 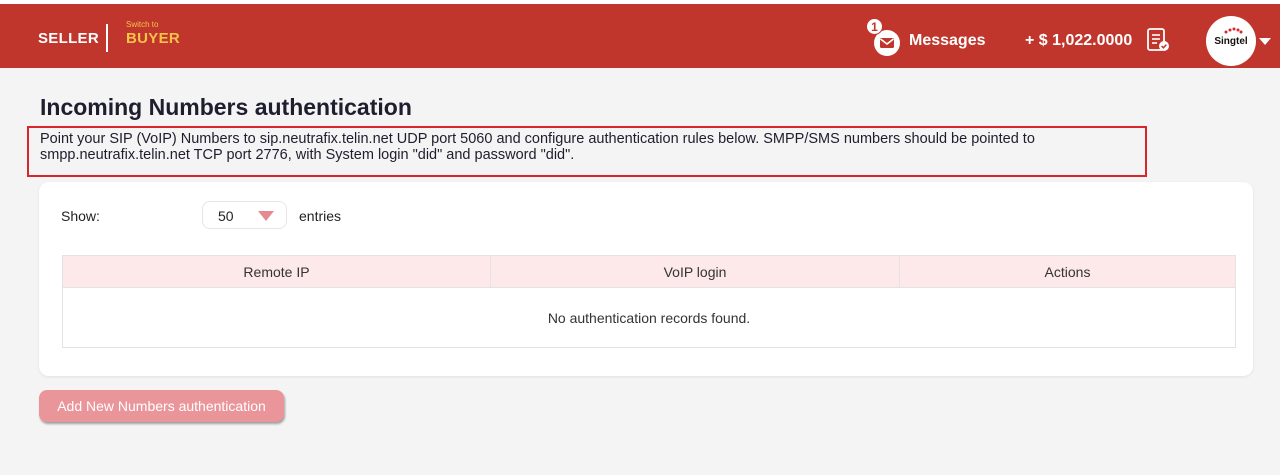 What do you see at coordinates (226, 216) in the screenshot?
I see `entries-select-value: 50` at bounding box center [226, 216].